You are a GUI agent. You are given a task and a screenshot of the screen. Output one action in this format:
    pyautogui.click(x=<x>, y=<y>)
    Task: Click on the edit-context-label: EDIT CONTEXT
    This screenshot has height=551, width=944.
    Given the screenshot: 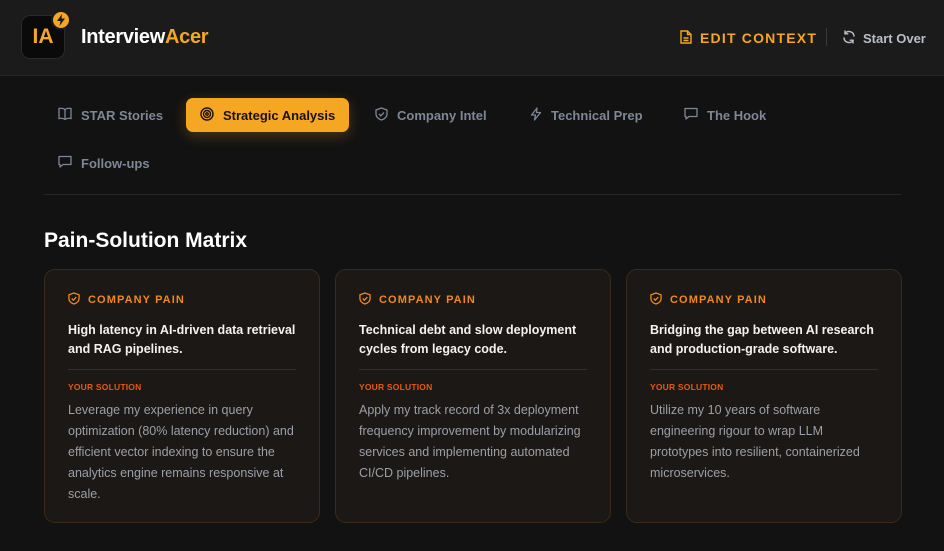 What is the action you would take?
    pyautogui.click(x=759, y=38)
    